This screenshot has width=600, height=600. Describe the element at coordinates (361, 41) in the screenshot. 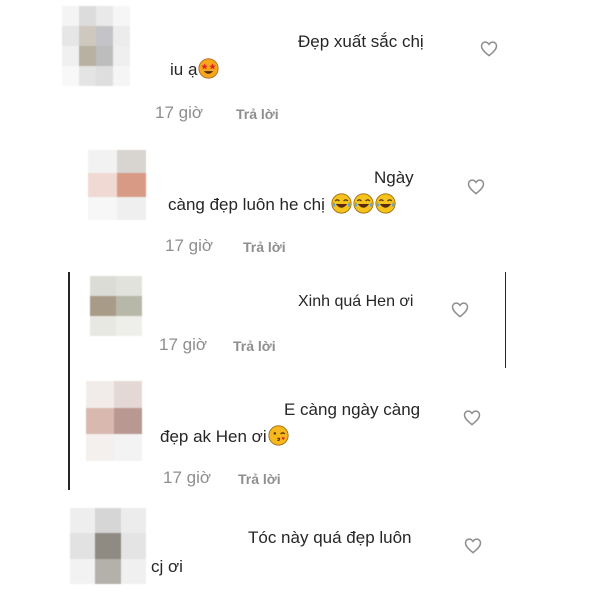

I see `comment-text: Đẹp xuất sắc chị` at that location.